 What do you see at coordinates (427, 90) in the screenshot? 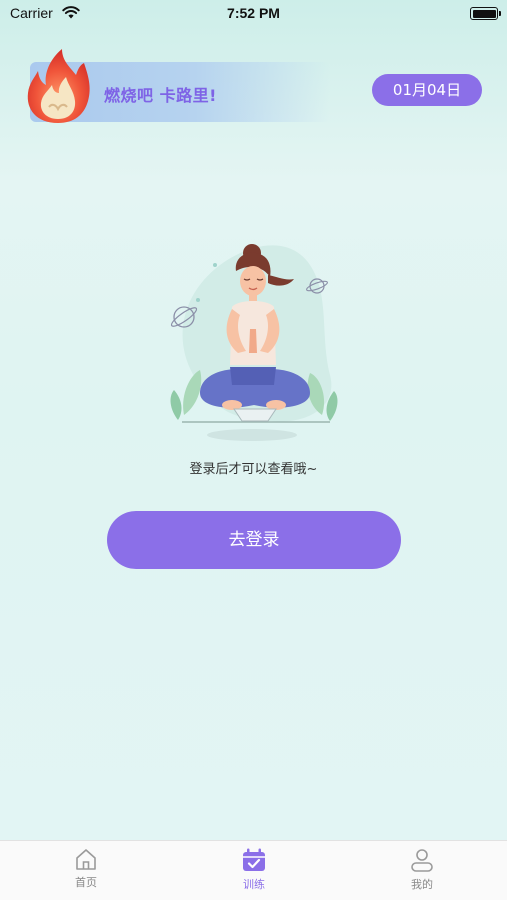
I see `date-badge: 01月04日` at bounding box center [427, 90].